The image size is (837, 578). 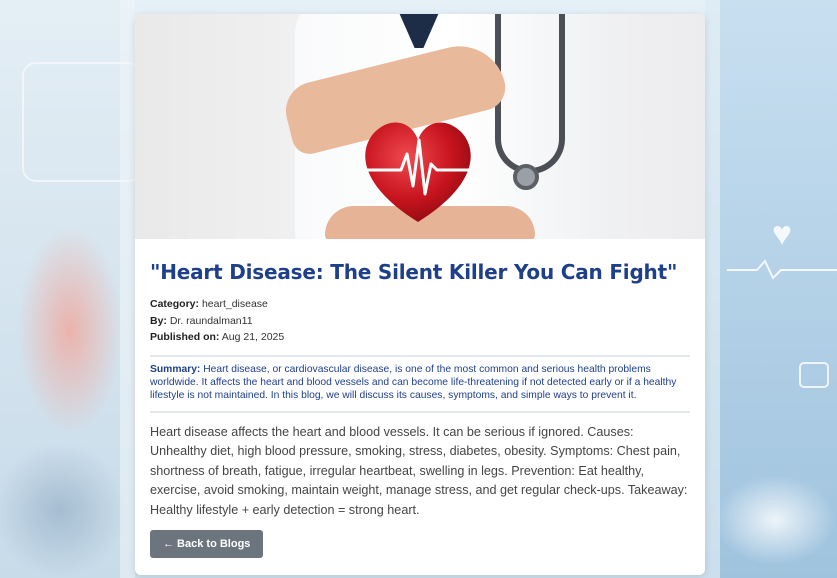 I want to click on back-to-blogs-button: ← Back to Blogs, so click(x=207, y=544).